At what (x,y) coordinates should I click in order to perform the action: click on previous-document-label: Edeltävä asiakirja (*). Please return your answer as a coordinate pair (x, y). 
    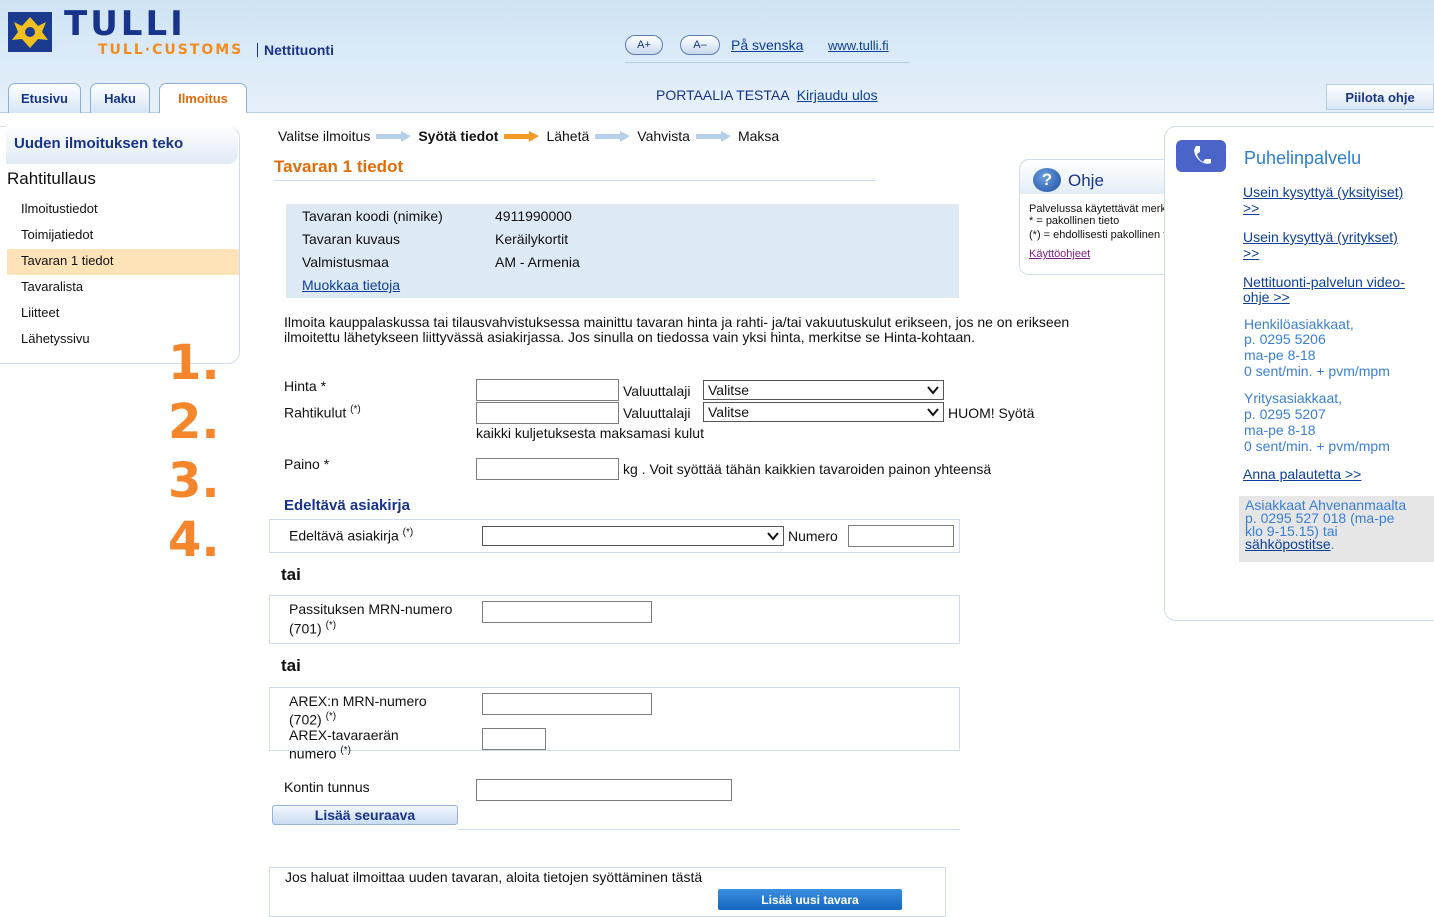
    Looking at the image, I should click on (351, 535).